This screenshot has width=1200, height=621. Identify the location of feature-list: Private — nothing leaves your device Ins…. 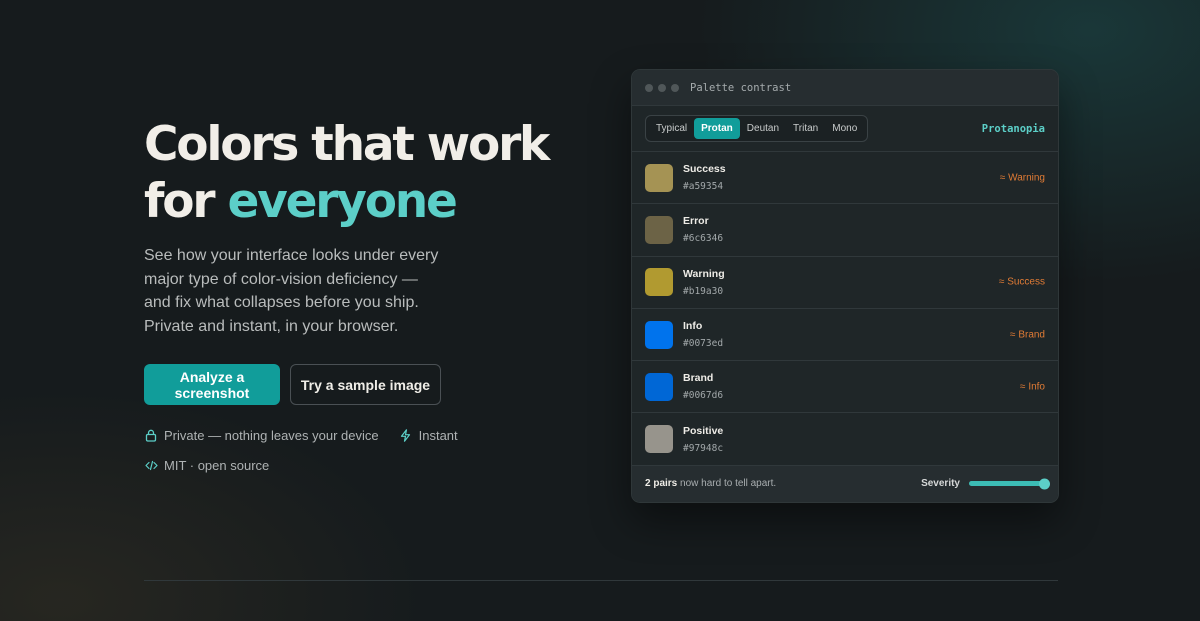
(364, 450).